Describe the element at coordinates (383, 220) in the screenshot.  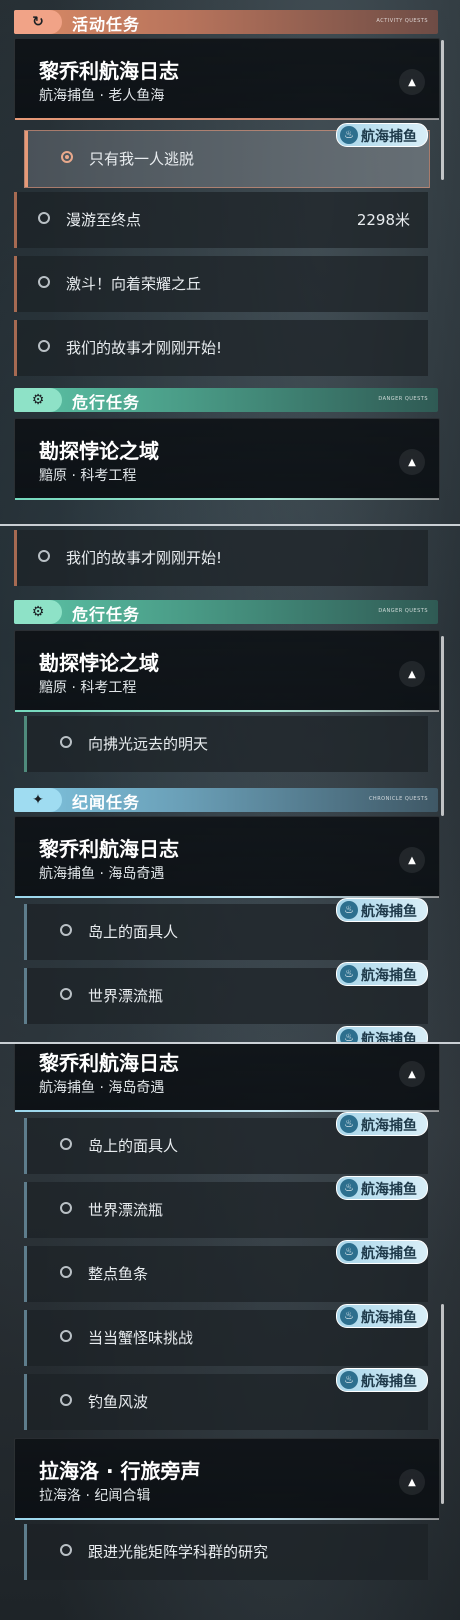
I see `distance-value: 2298米` at that location.